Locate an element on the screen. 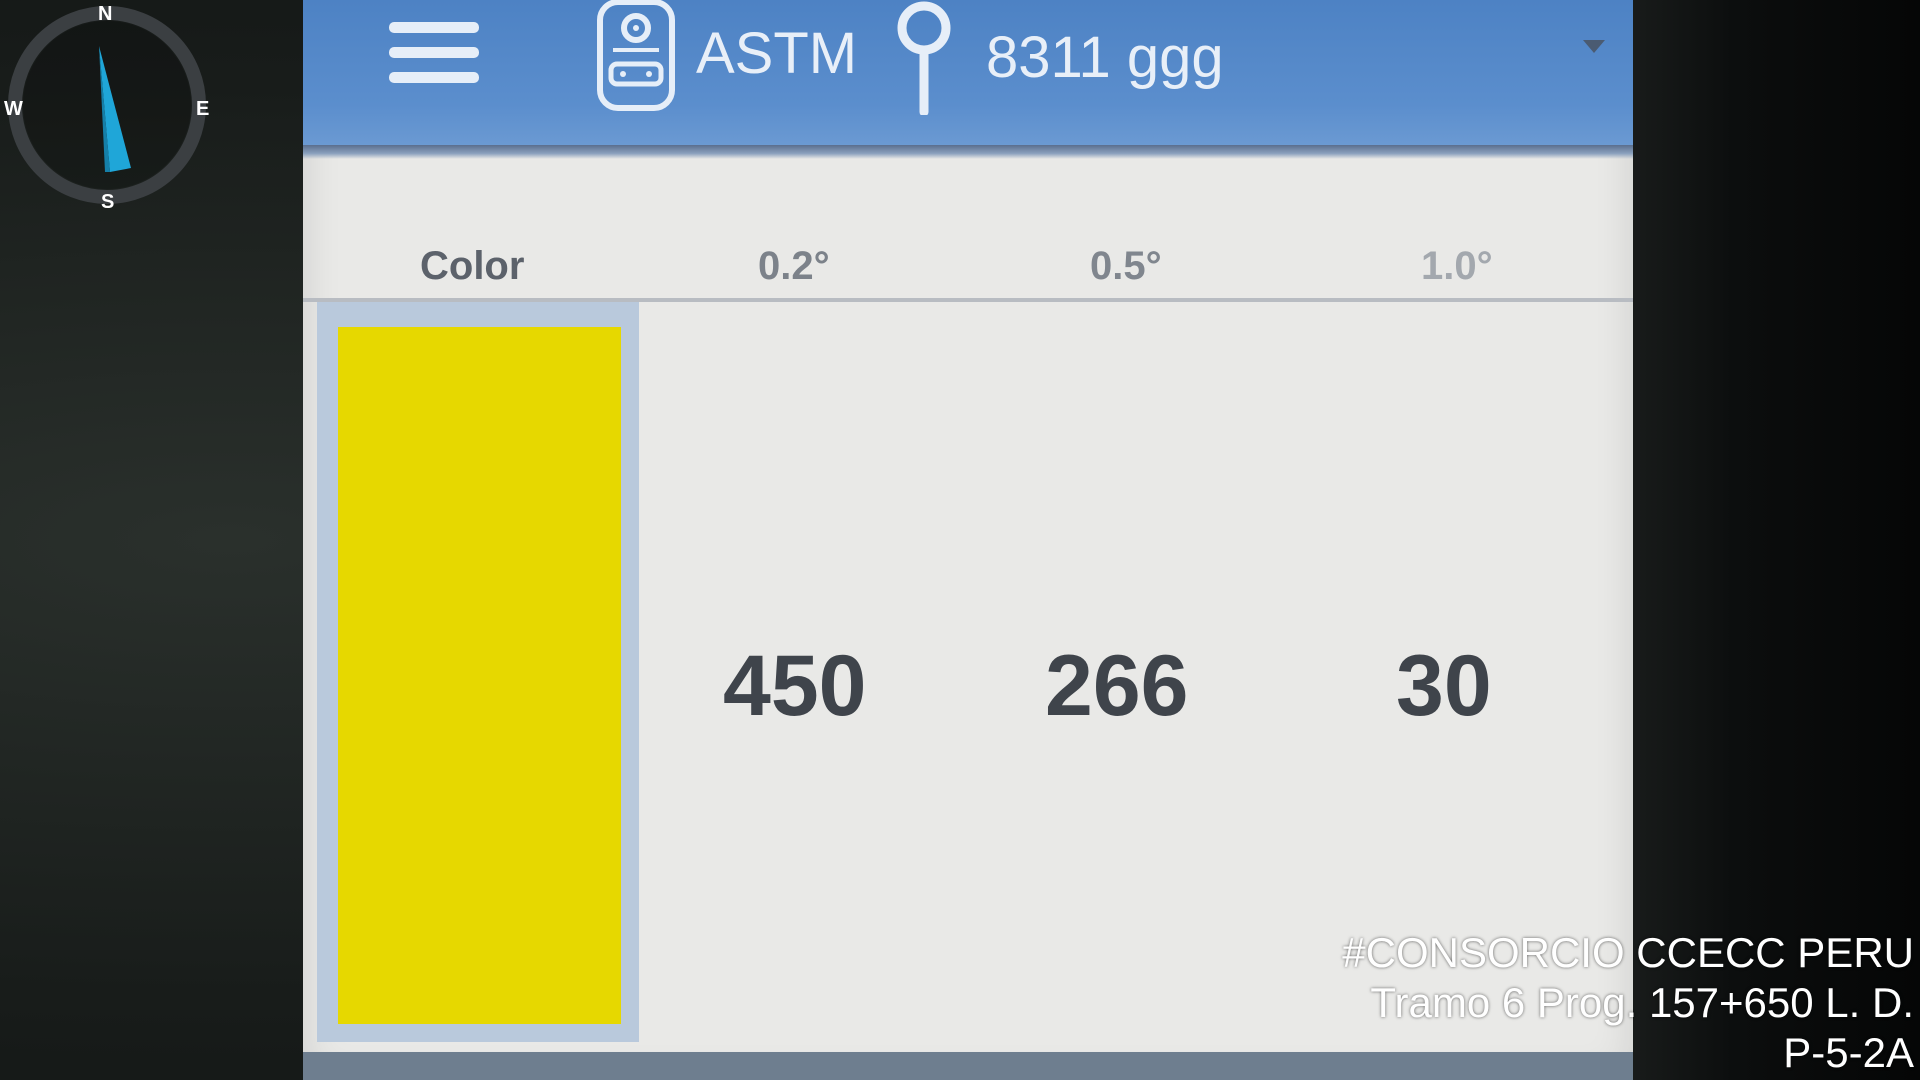  compass-north-label: N is located at coordinates (105, 14).